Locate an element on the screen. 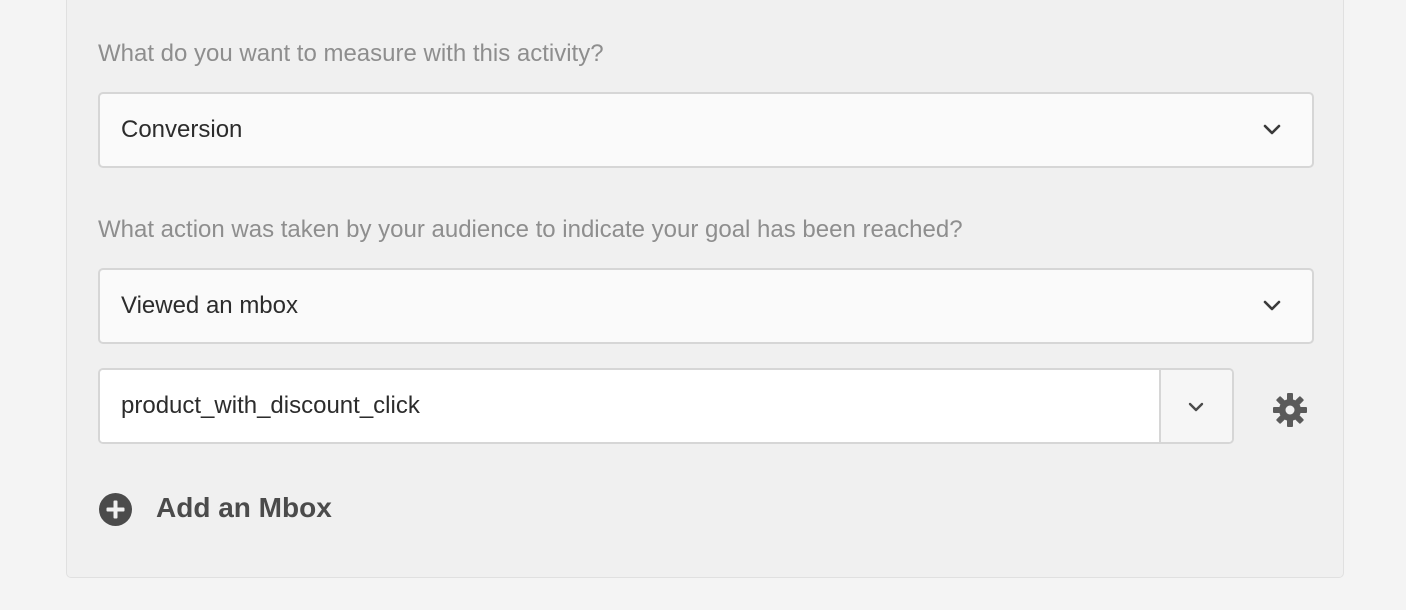 The image size is (1406, 610). action-select-value: Viewed an mbox is located at coordinates (209, 305).